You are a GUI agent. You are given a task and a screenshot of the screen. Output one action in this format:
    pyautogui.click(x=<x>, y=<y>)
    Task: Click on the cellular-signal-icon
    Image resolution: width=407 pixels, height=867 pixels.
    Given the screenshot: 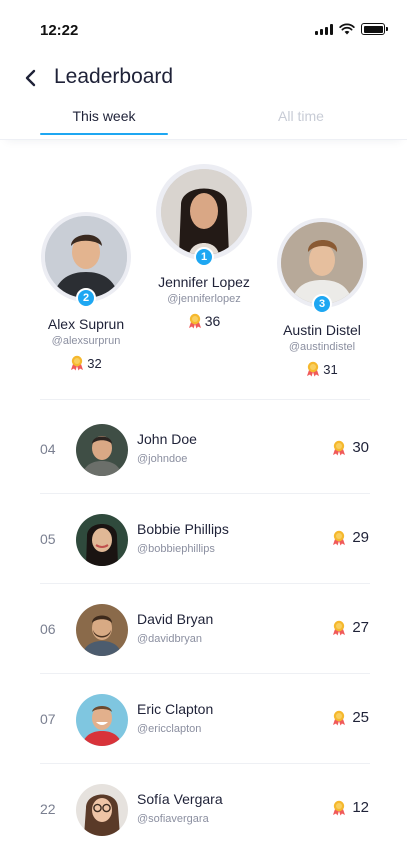 What is the action you would take?
    pyautogui.click(x=324, y=29)
    